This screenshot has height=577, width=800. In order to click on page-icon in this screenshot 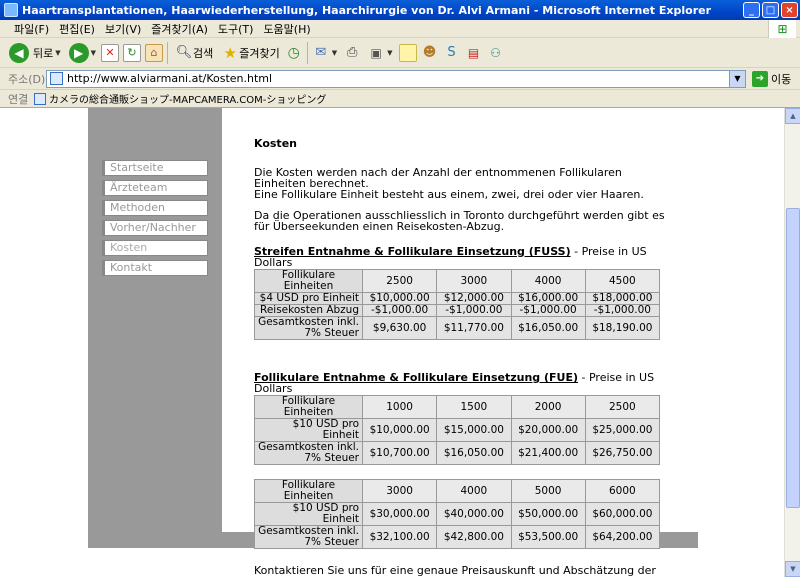, I will do `click(40, 98)`.